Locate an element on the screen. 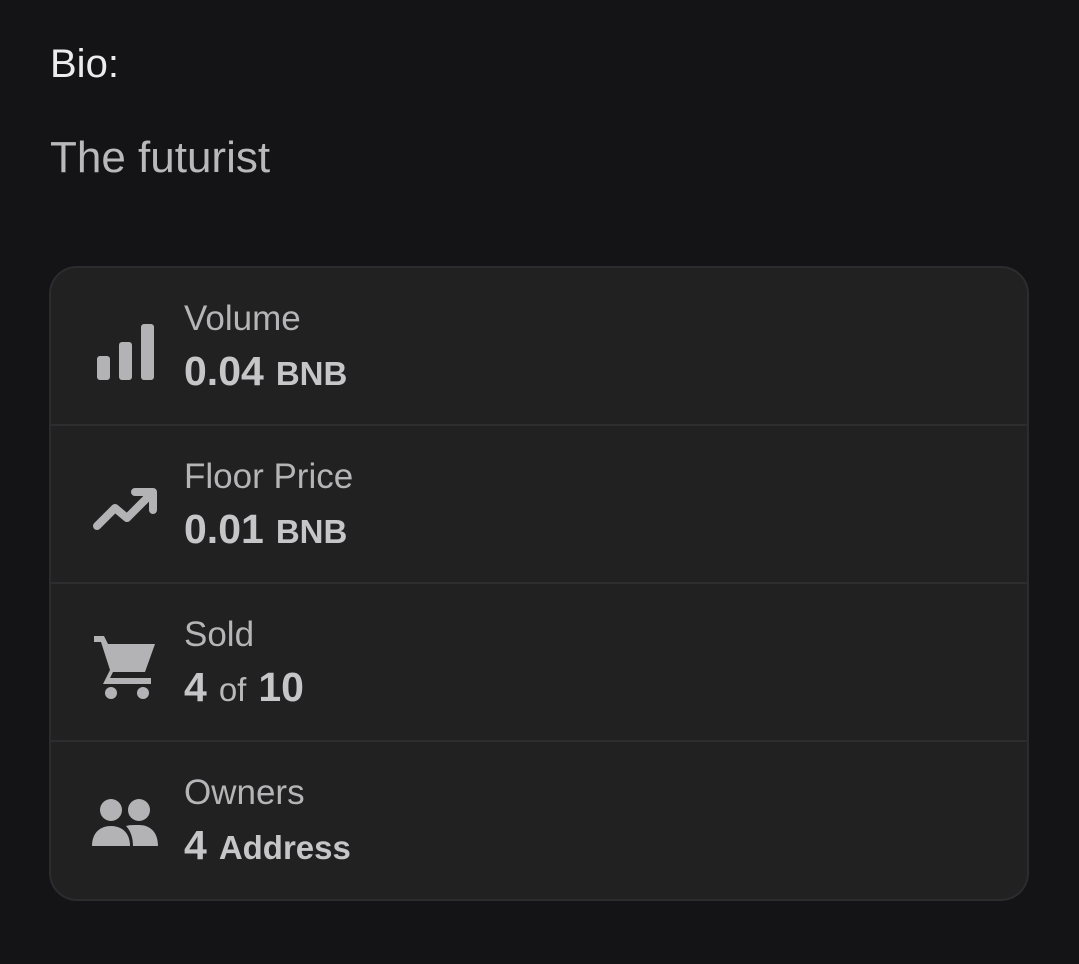 The image size is (1079, 964). people-icon is located at coordinates (125, 824).